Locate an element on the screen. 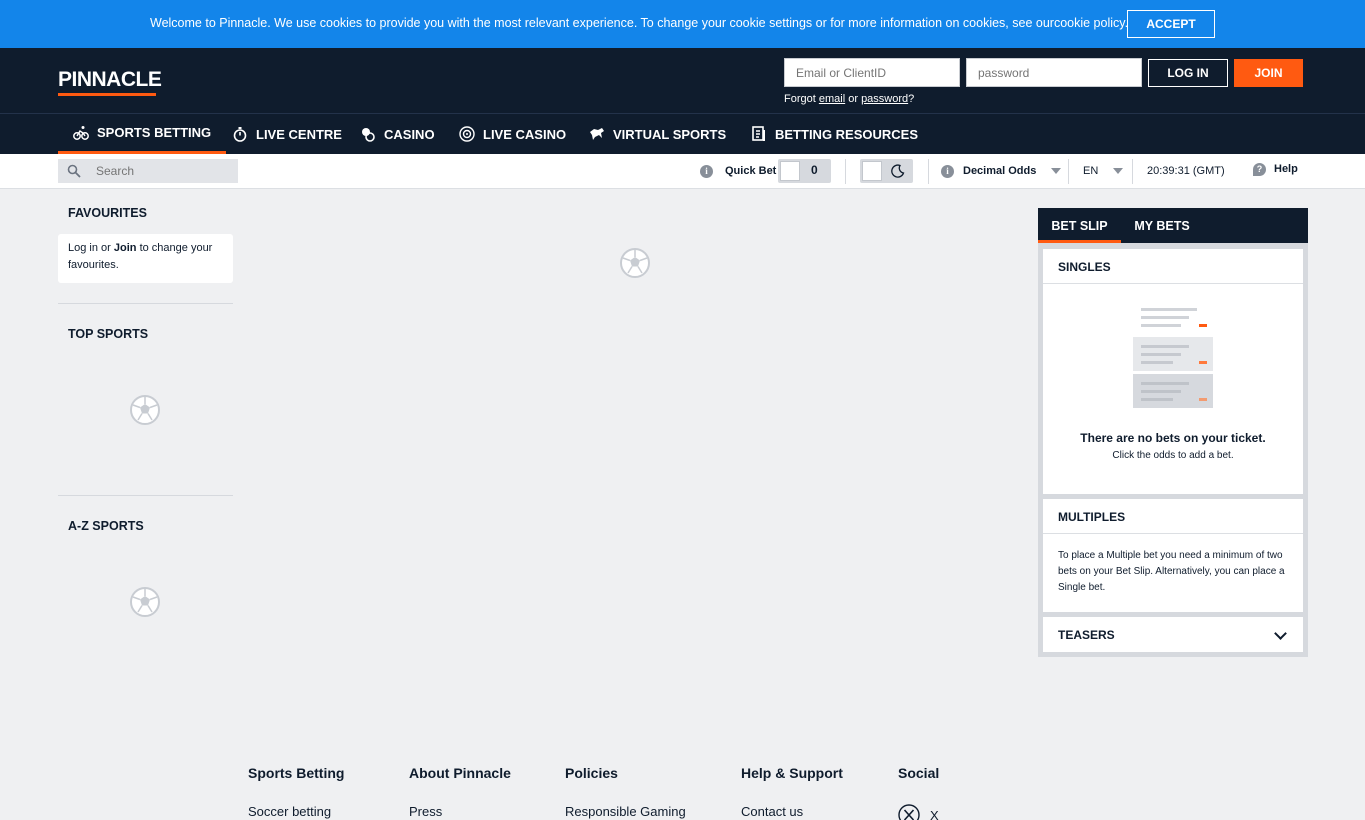 This screenshot has width=1365, height=820. clock: 20:39:31 (GMT) is located at coordinates (1186, 171).